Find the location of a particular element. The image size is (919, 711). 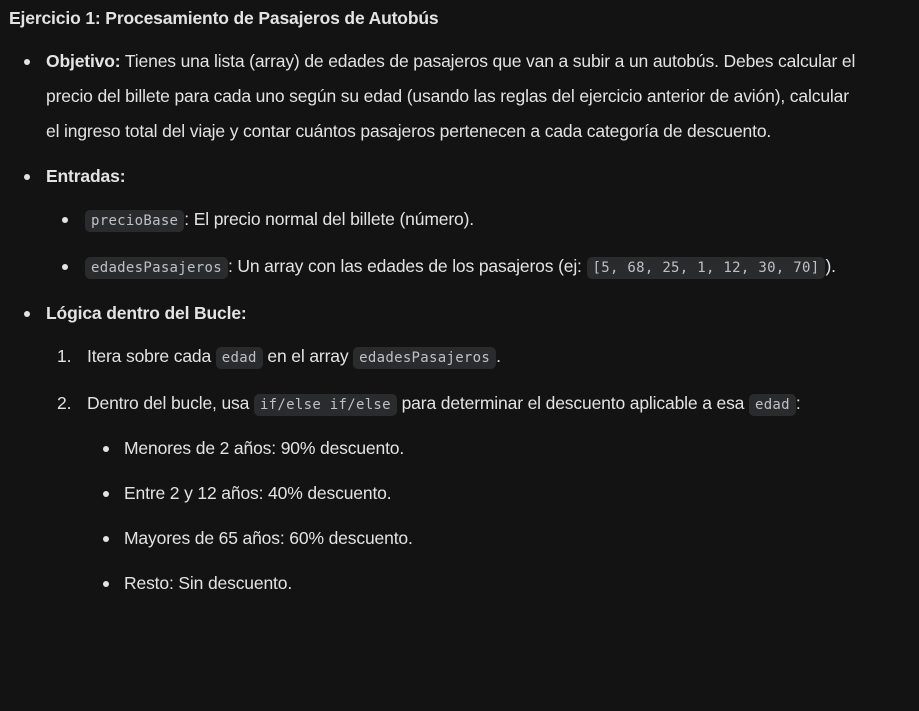

code-if-else: if/else if/else is located at coordinates (325, 405).